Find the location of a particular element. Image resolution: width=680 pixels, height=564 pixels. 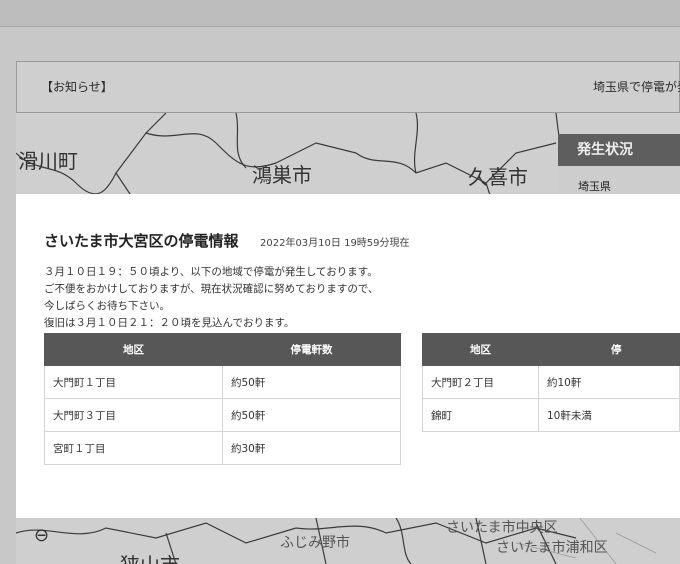

table-row: 大門町２丁目 約10軒 is located at coordinates (551, 382).